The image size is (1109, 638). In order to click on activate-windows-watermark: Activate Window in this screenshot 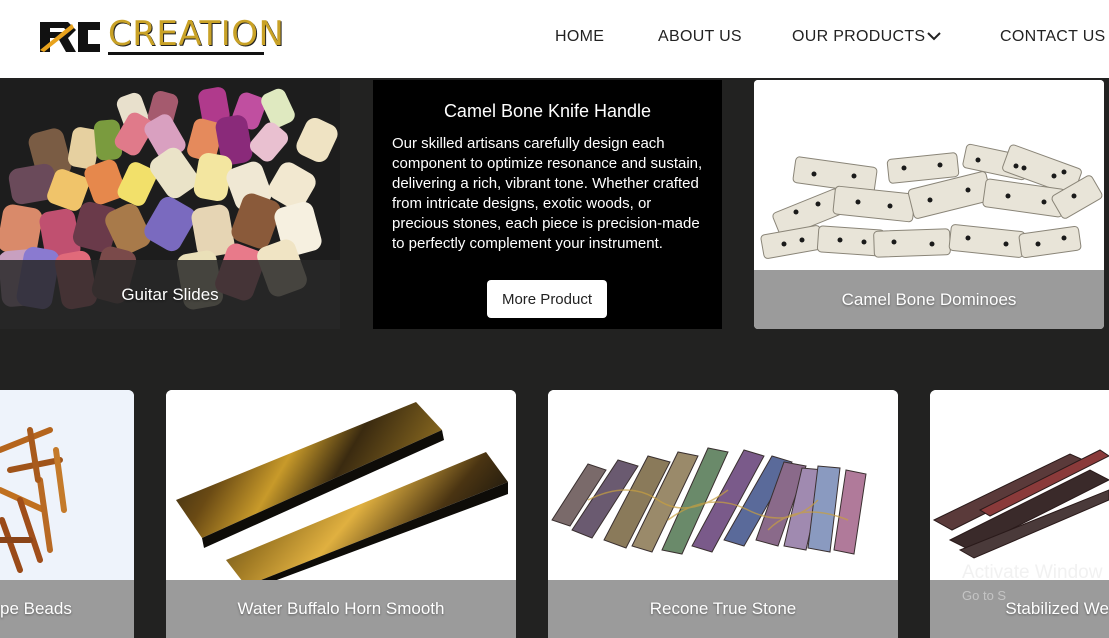, I will do `click(1032, 572)`.